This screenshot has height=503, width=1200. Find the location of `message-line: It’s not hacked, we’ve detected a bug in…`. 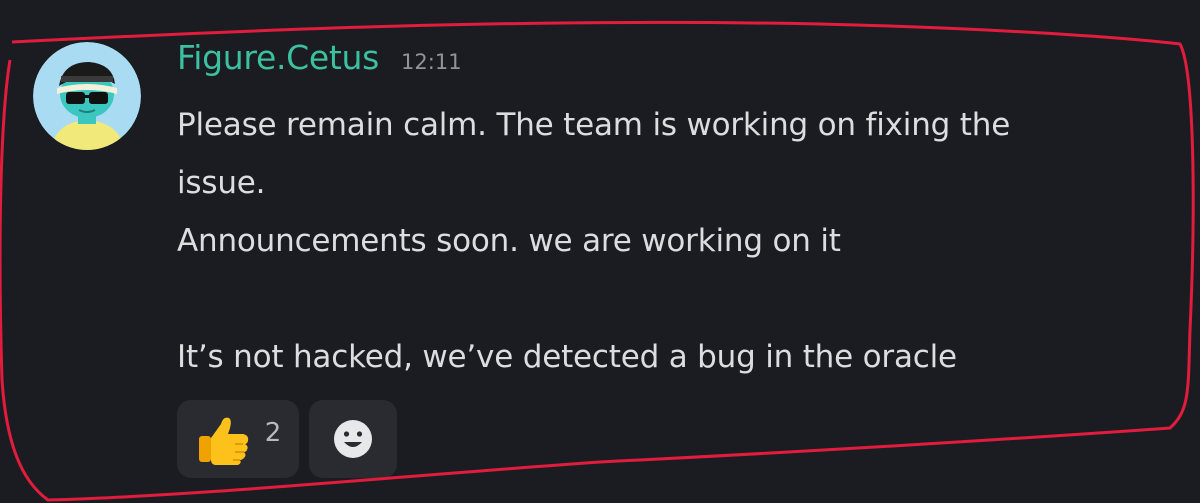

message-line: It’s not hacked, we’ve detected a bug in… is located at coordinates (567, 357).